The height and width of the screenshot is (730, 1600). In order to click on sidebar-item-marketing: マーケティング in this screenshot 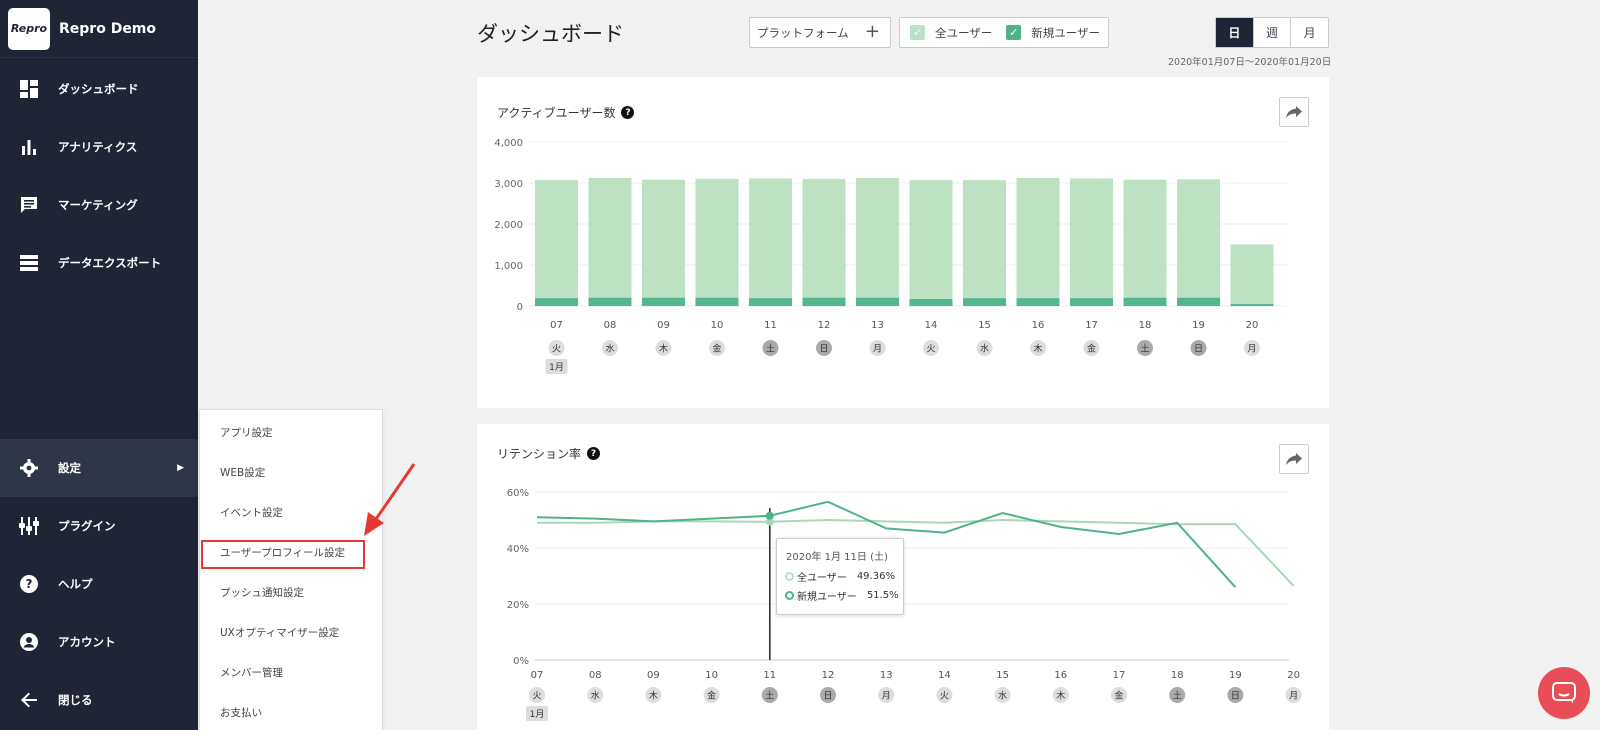, I will do `click(99, 205)`.